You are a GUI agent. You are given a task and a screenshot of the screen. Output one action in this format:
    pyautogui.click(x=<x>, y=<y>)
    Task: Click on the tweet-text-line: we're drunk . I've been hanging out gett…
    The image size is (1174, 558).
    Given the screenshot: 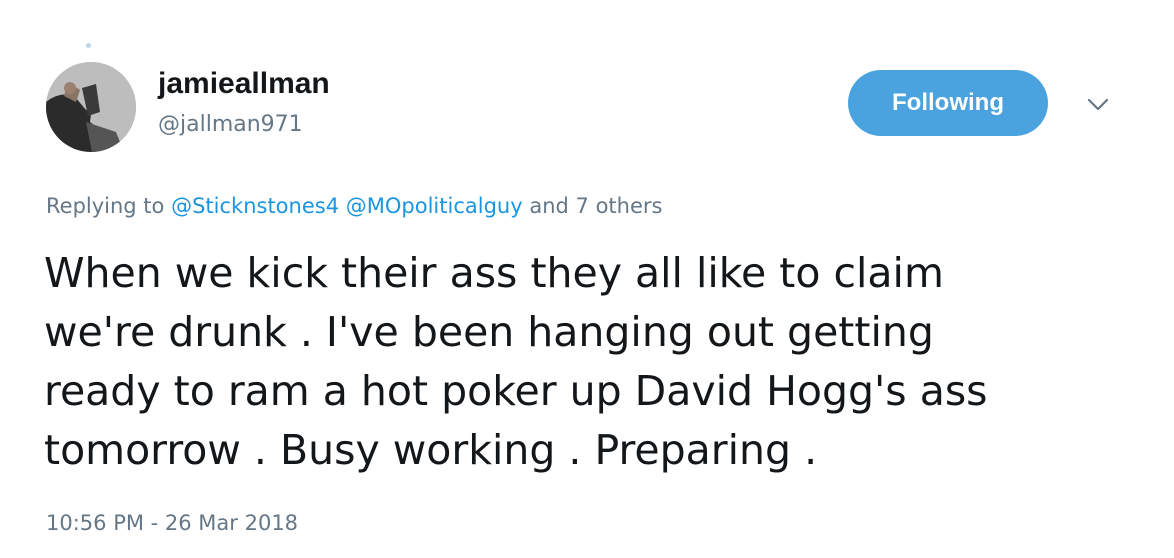 What is the action you would take?
    pyautogui.click(x=489, y=332)
    